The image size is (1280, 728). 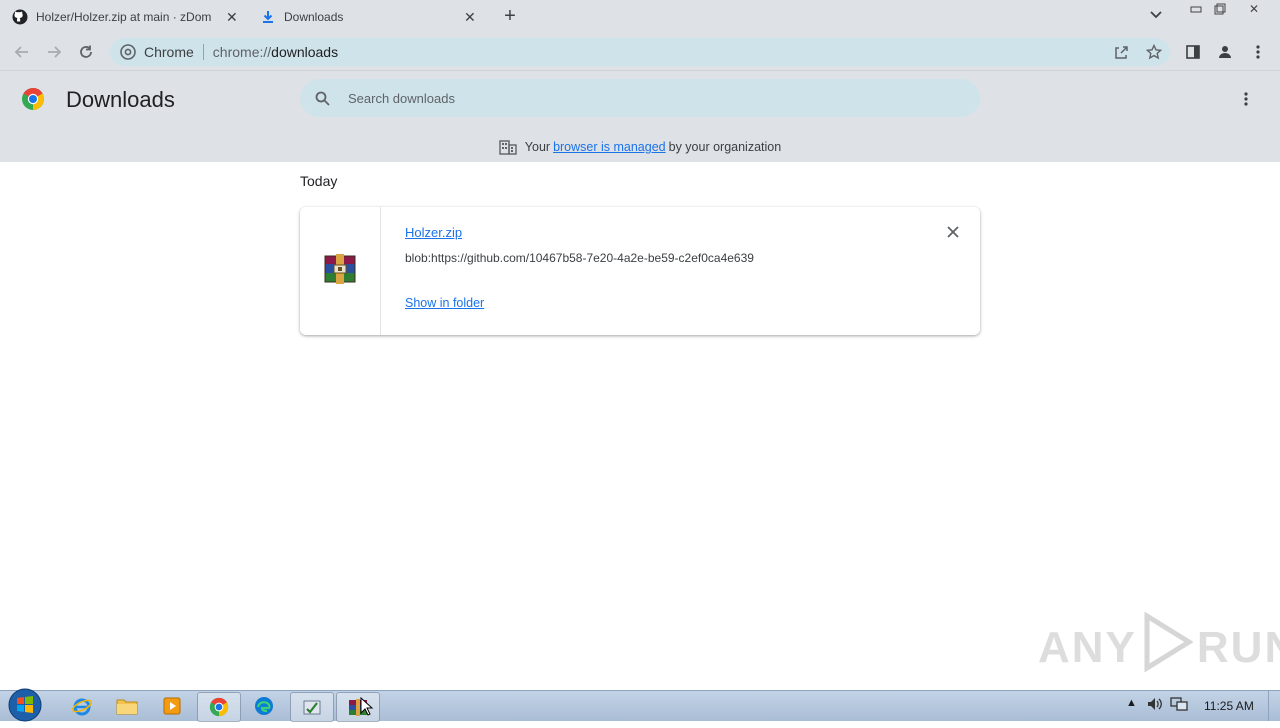 What do you see at coordinates (1155, 705) in the screenshot?
I see `volume-icon` at bounding box center [1155, 705].